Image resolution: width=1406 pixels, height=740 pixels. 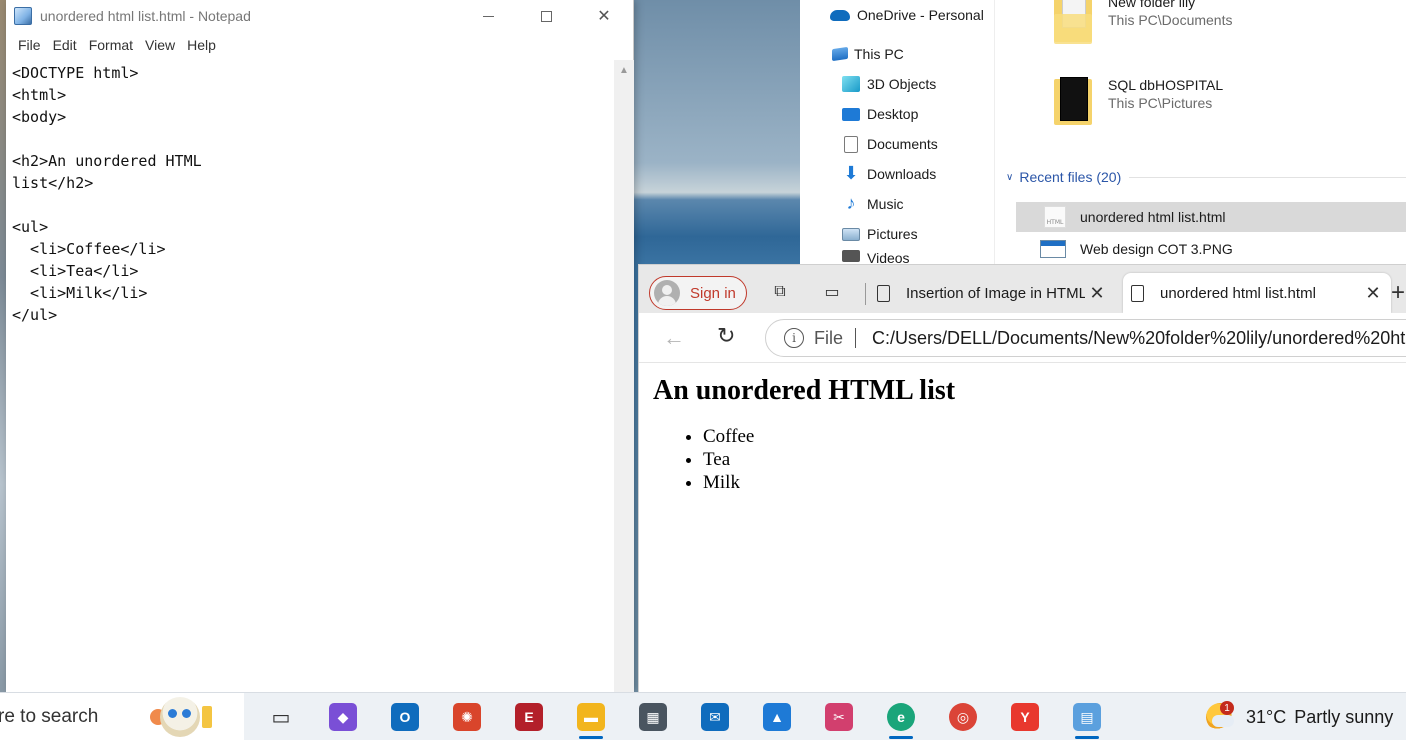 What do you see at coordinates (604, 16) in the screenshot?
I see `close-button: ✕` at bounding box center [604, 16].